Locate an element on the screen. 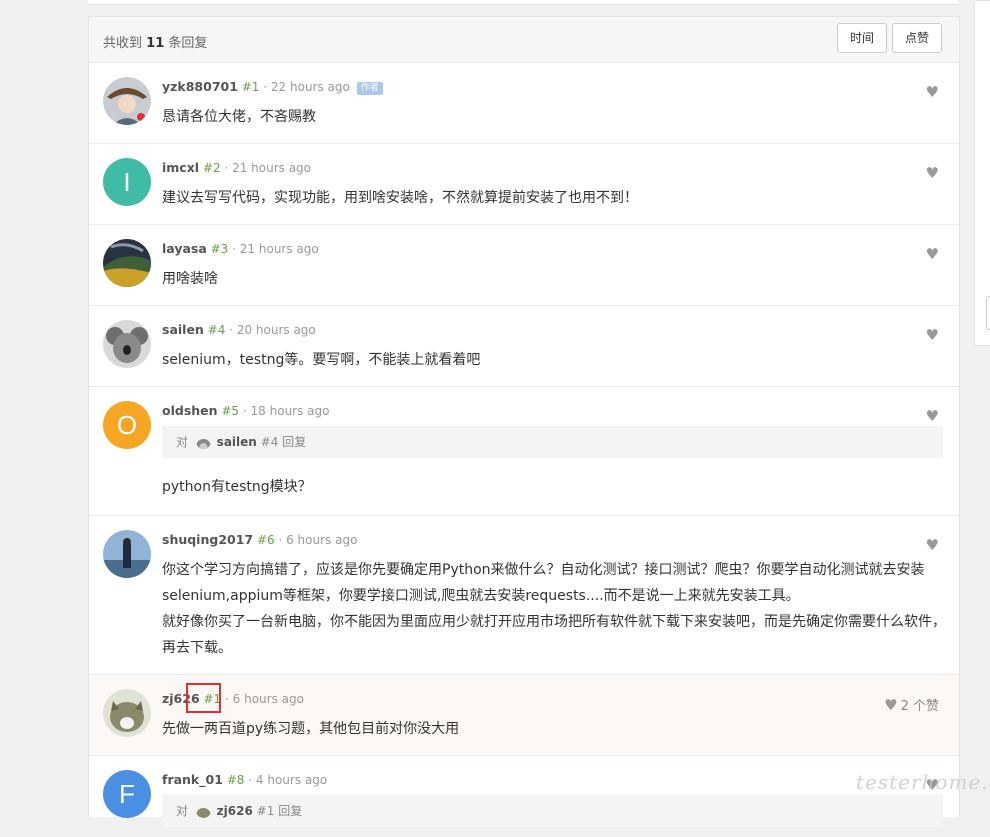 The width and height of the screenshot is (990, 837). timestamp: · 20 hours ago is located at coordinates (272, 330).